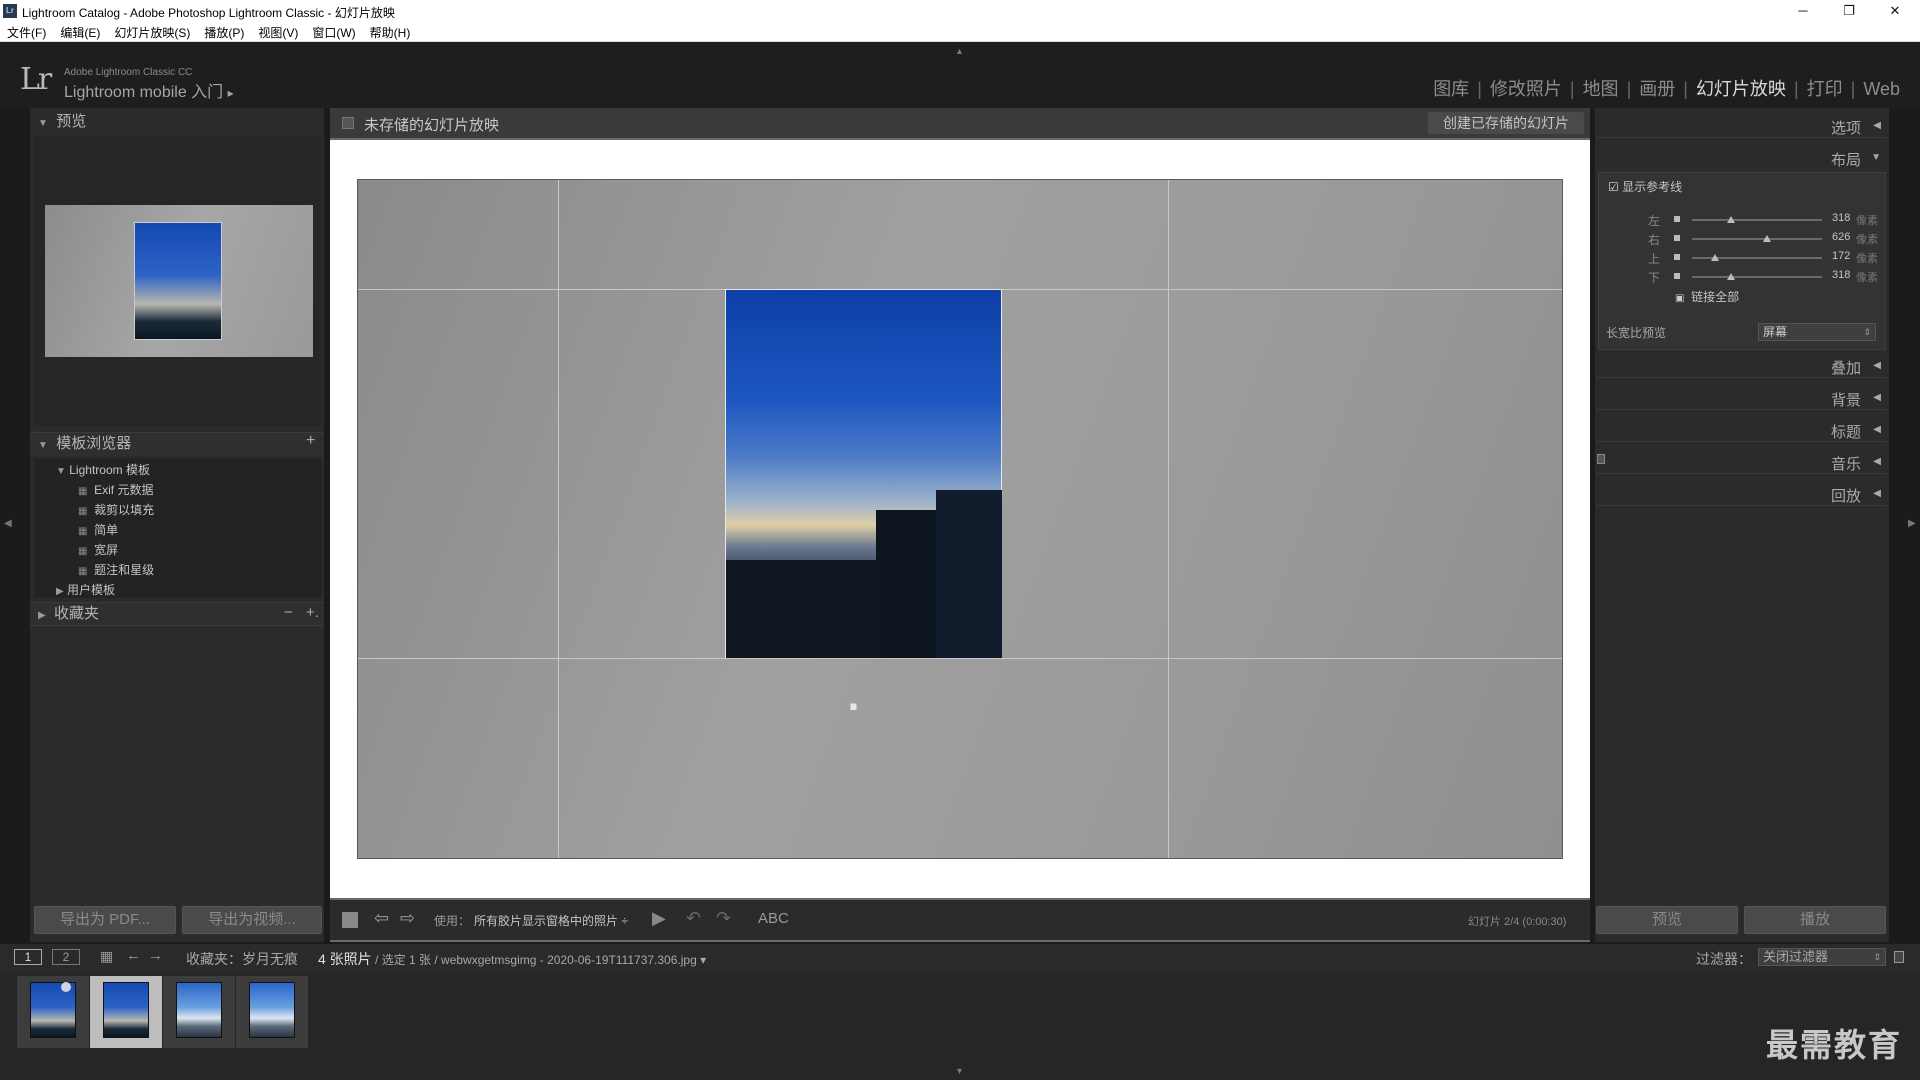 This screenshot has height=1080, width=1920. What do you see at coordinates (1451, 89) in the screenshot?
I see `module-library: 图库` at bounding box center [1451, 89].